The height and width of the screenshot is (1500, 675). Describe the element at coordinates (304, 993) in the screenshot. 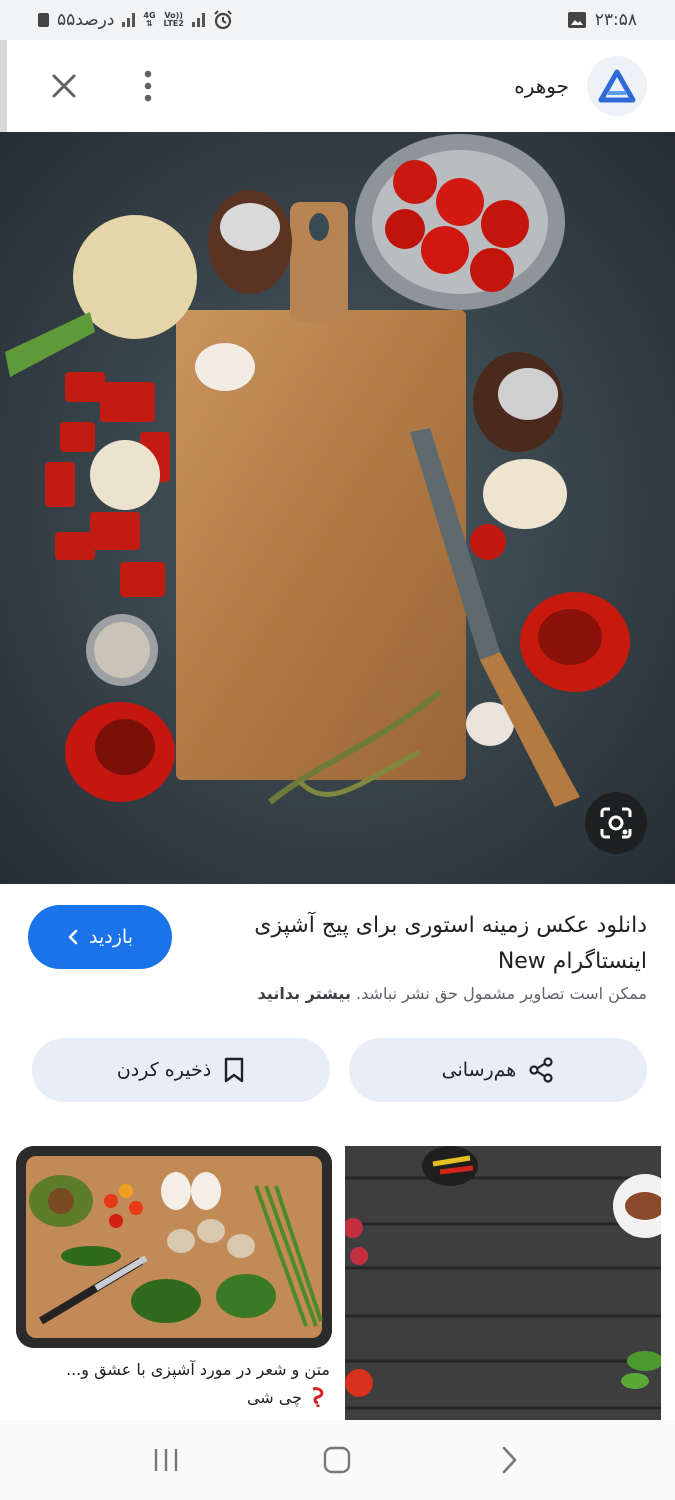

I see `learn-more-link: بیشتر بدانید` at that location.